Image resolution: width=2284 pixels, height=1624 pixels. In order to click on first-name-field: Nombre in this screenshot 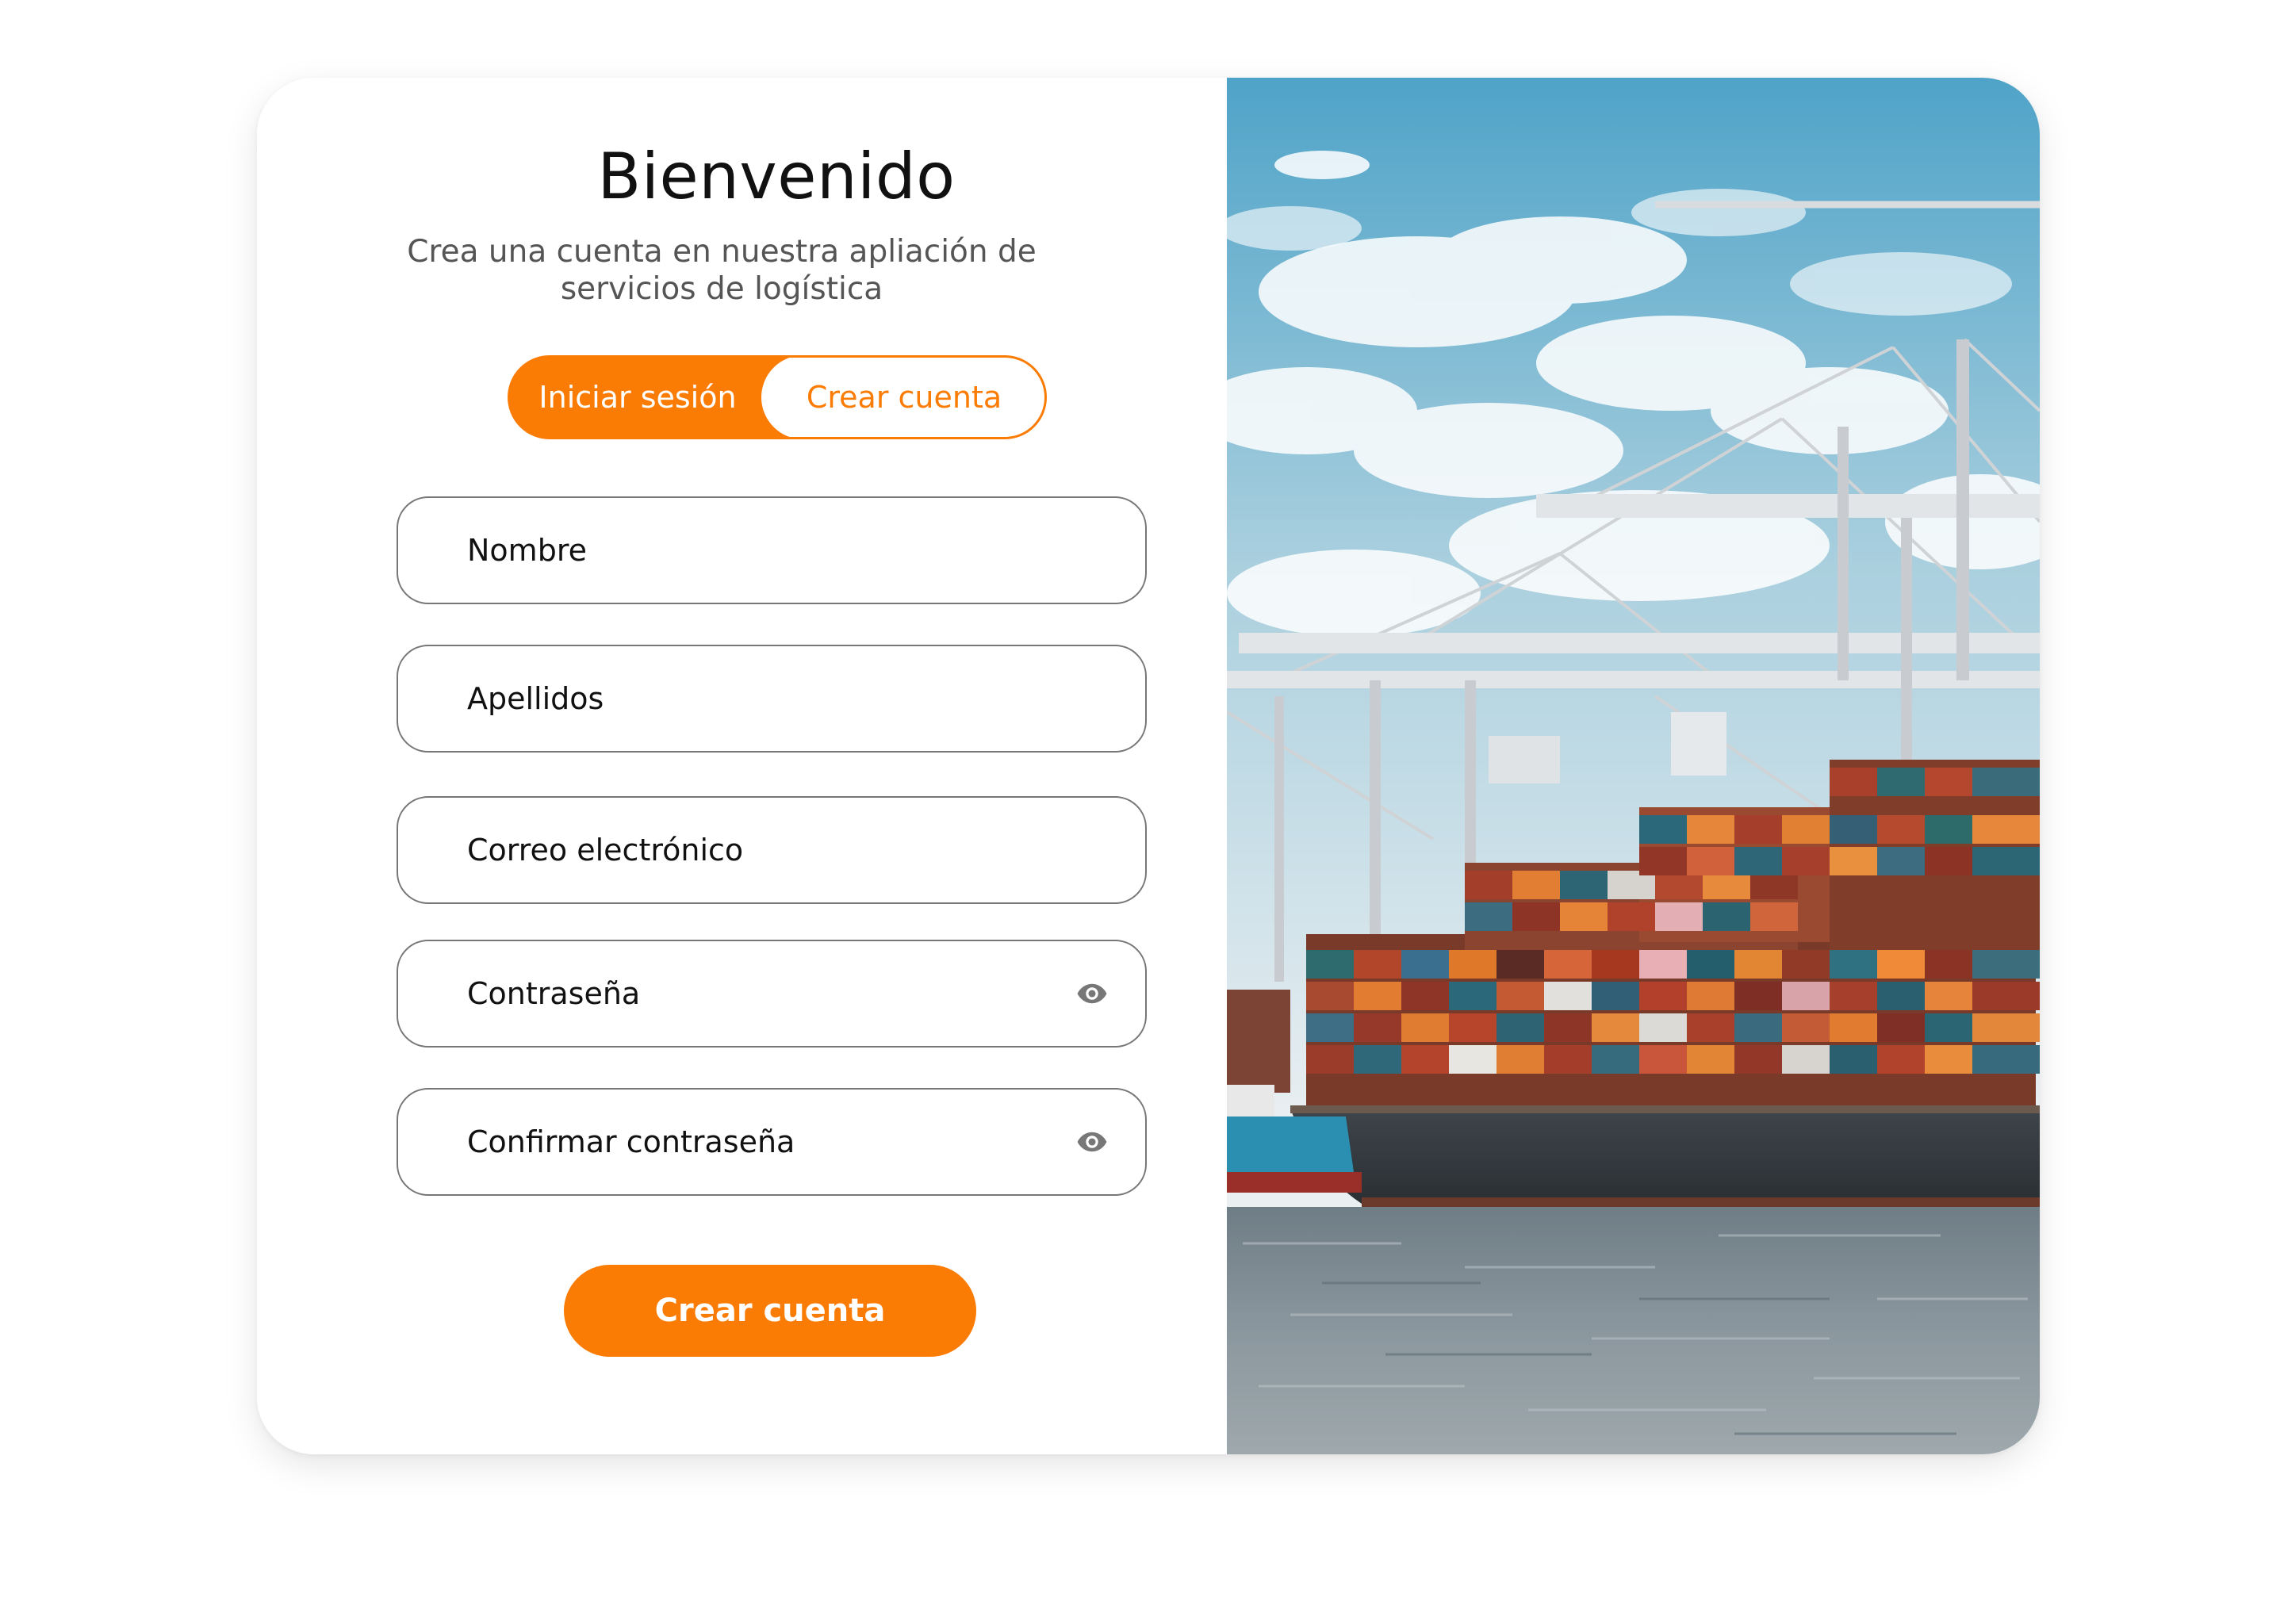, I will do `click(772, 550)`.